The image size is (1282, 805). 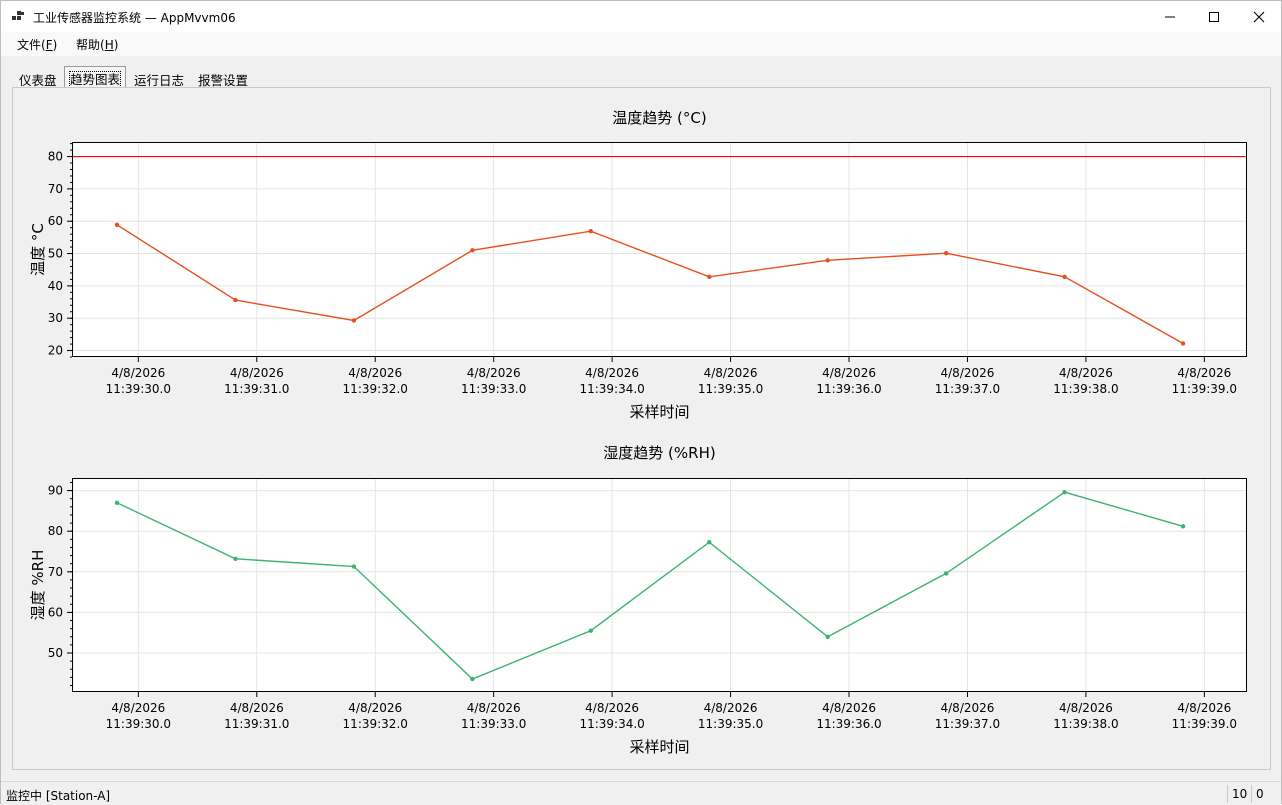 I want to click on window-title: 工业传感器监控系统 — AppMvvm06, so click(x=134, y=18).